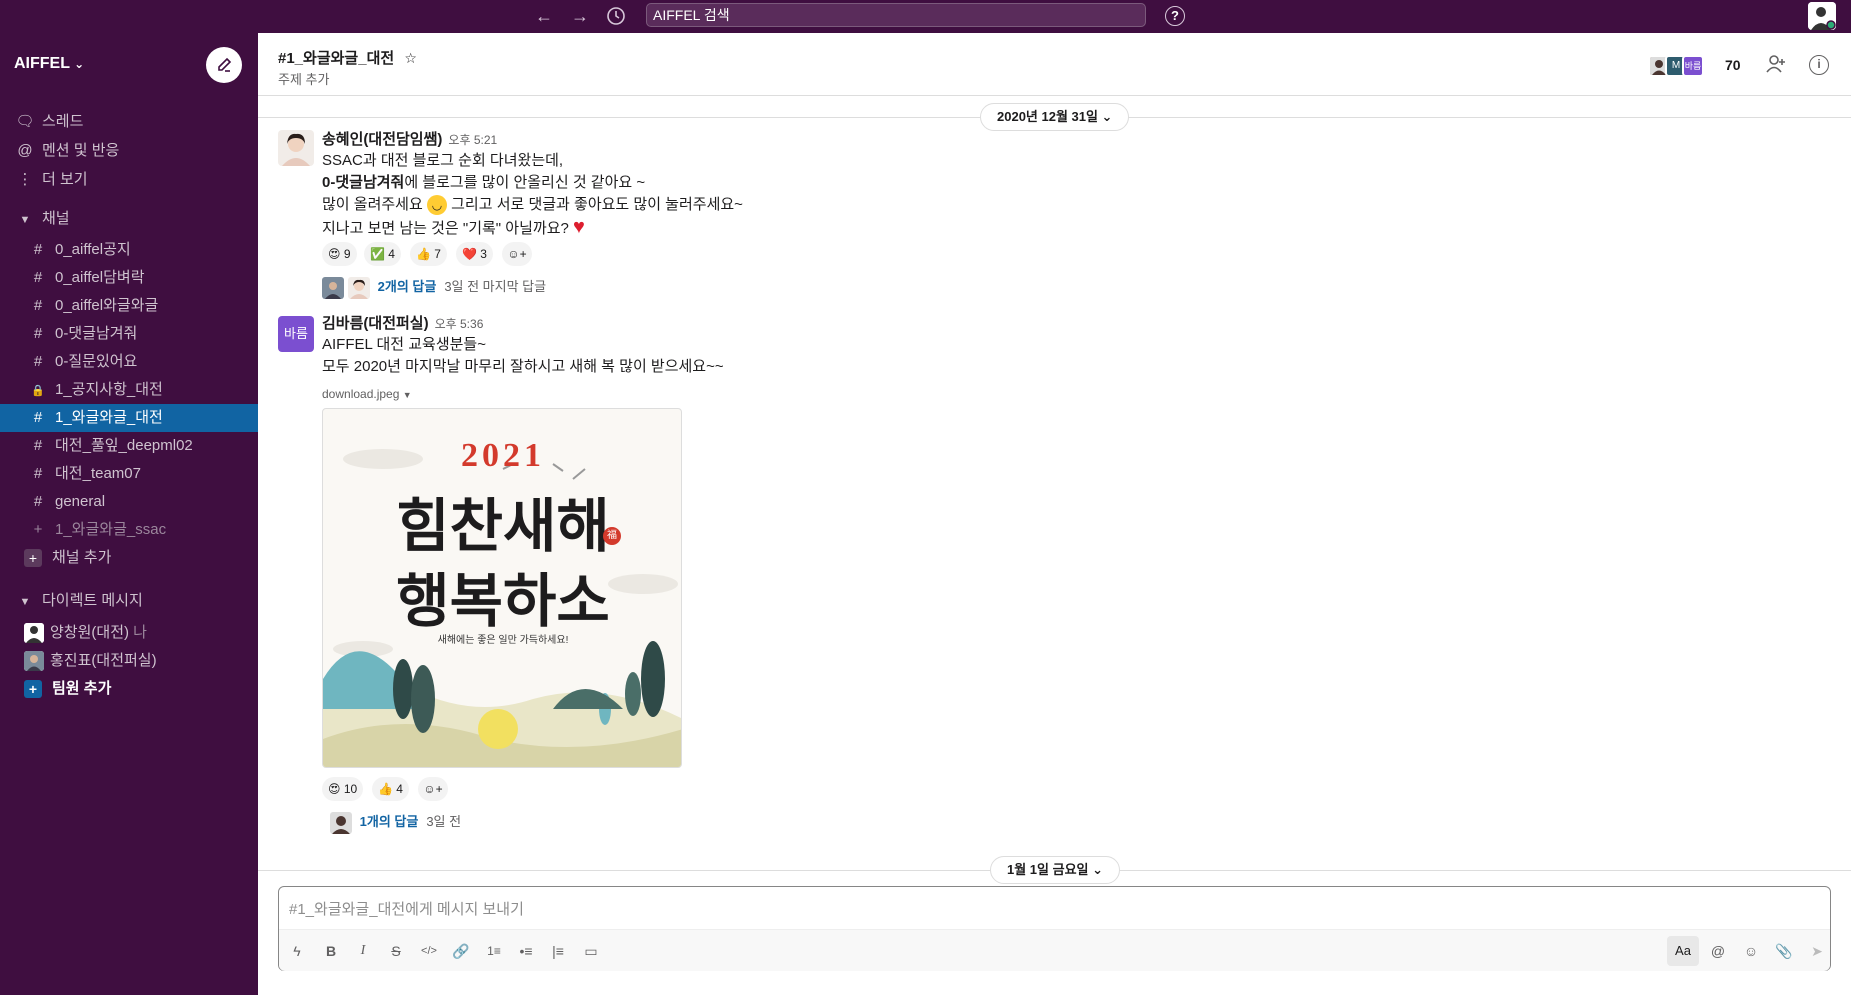  I want to click on thread-replies: 2개의 답글 3일 전 마지막 답글, so click(434, 287).